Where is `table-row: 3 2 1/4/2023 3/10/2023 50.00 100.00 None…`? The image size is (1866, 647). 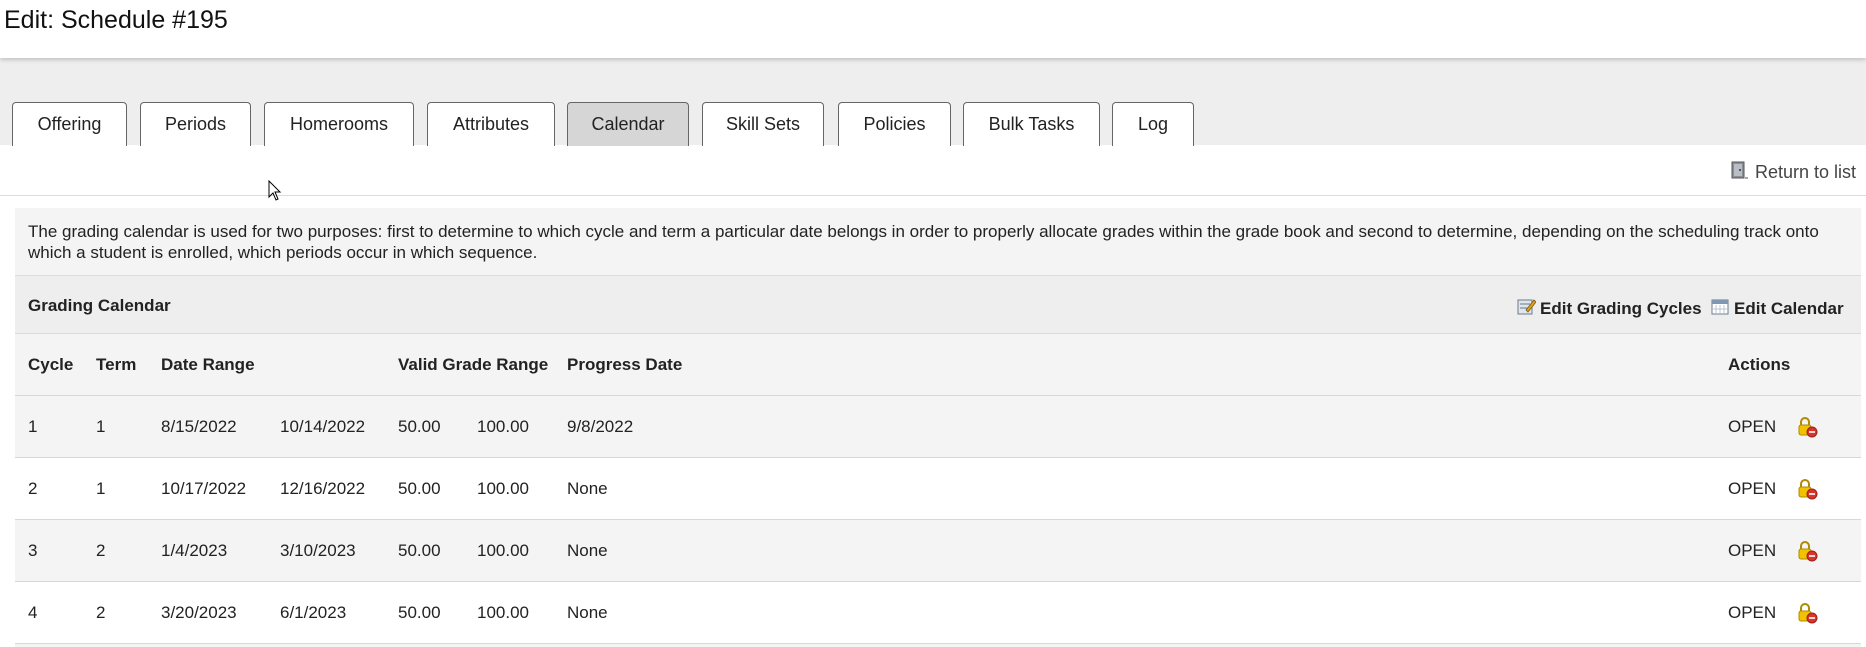
table-row: 3 2 1/4/2023 3/10/2023 50.00 100.00 None… is located at coordinates (938, 551).